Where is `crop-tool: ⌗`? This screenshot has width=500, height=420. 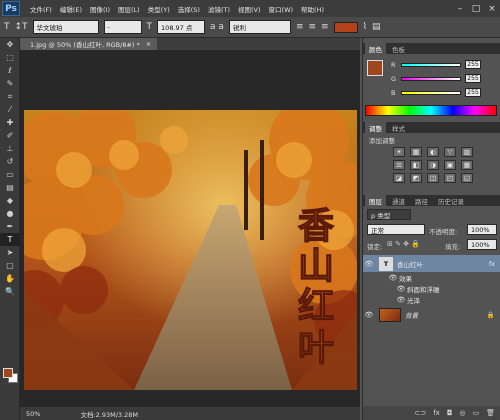
crop-tool: ⌗ is located at coordinates (10, 96).